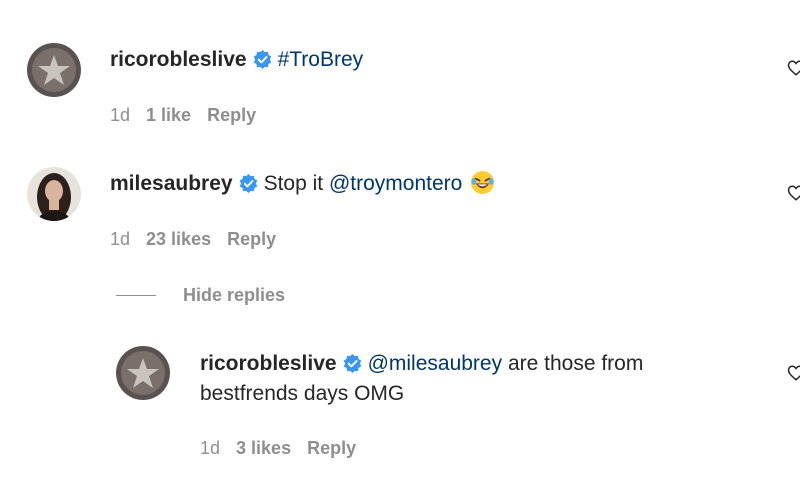 The width and height of the screenshot is (800, 479). Describe the element at coordinates (168, 115) in the screenshot. I see `comment-1-likes: 1 like` at that location.